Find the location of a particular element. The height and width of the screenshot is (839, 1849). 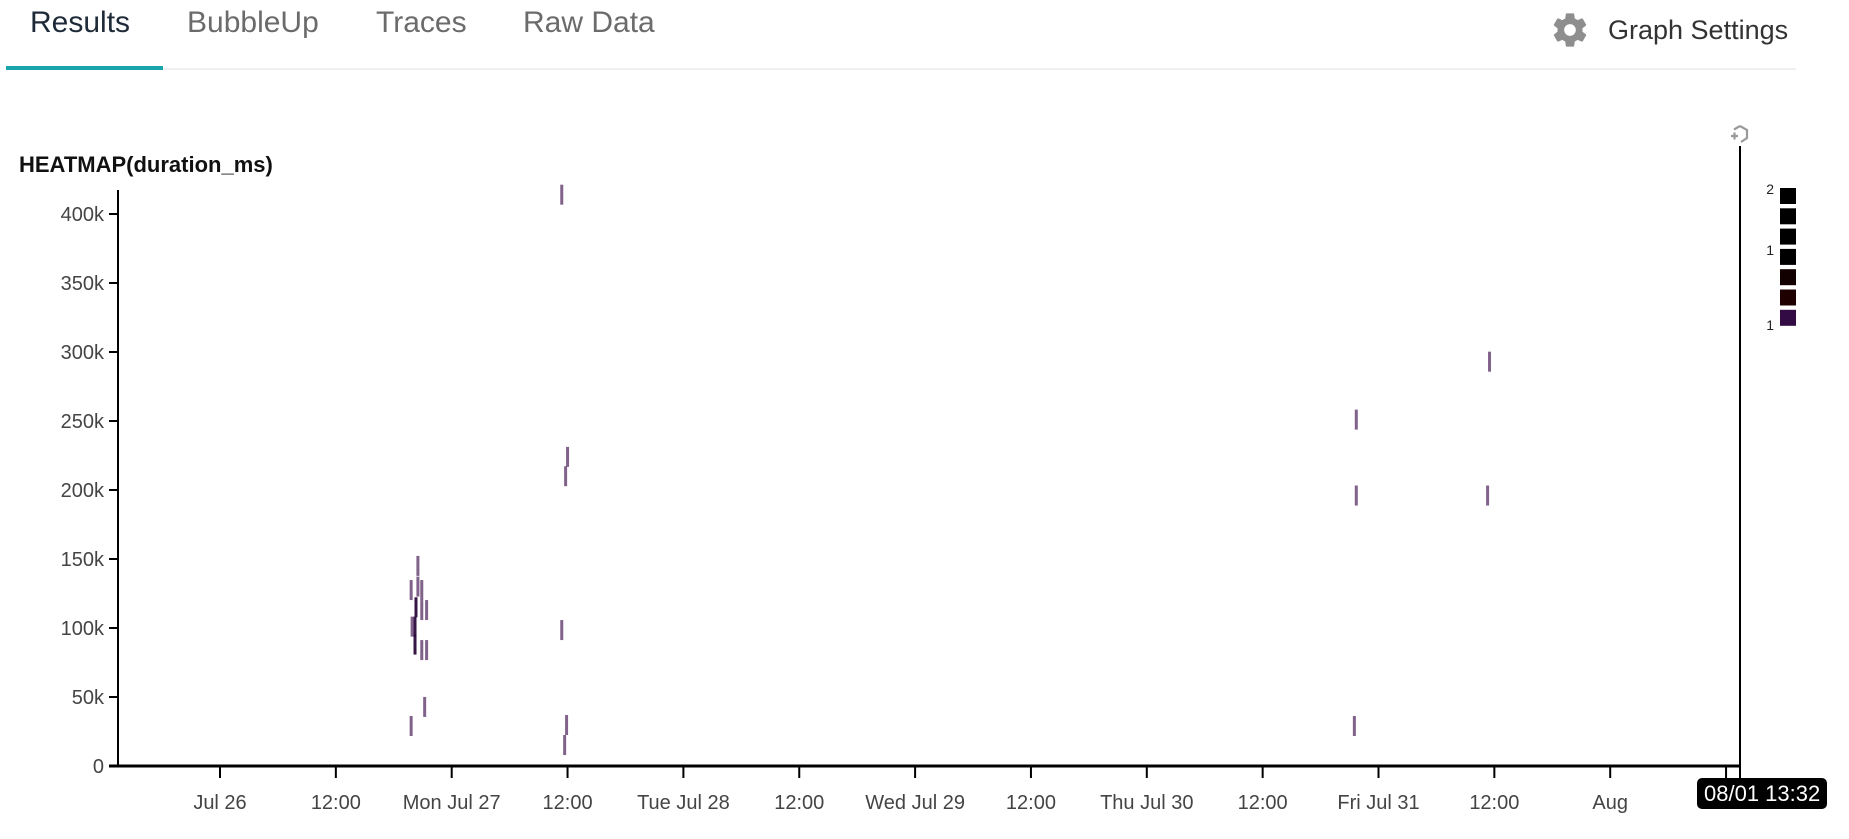

x-tick-label: Fri Jul 31 is located at coordinates (1378, 803).